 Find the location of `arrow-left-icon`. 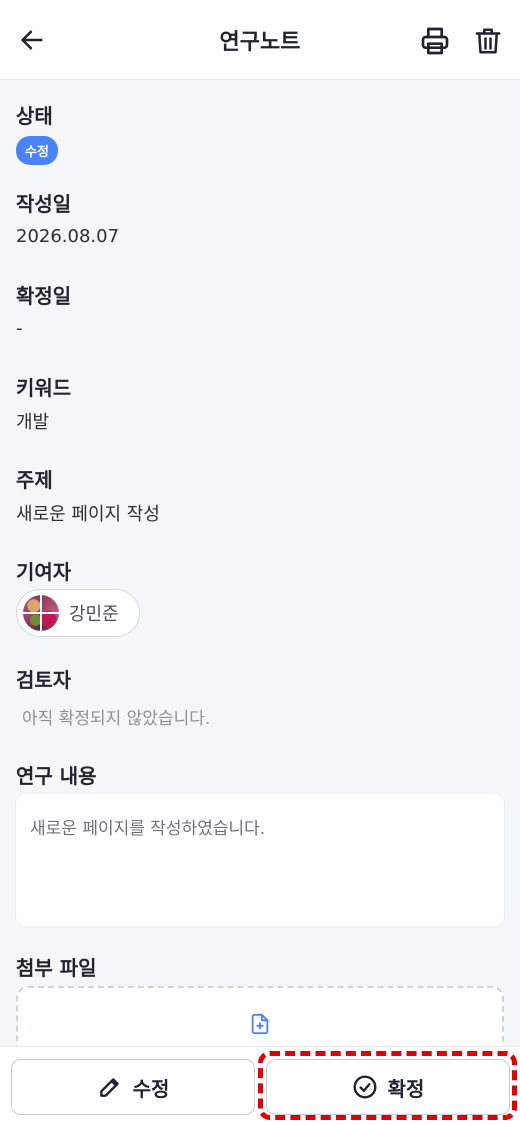

arrow-left-icon is located at coordinates (32, 40).